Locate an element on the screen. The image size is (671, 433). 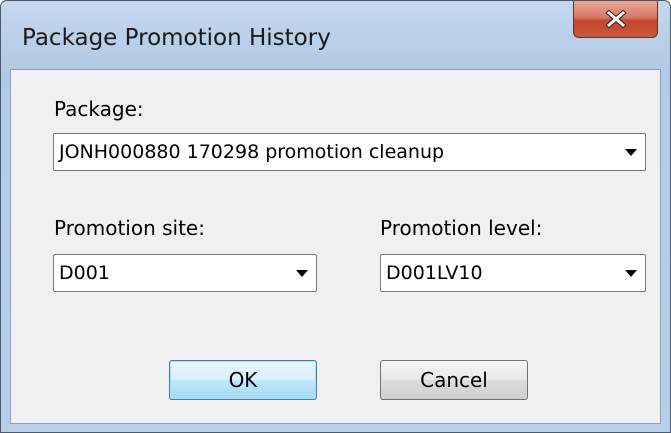
close-button is located at coordinates (615, 19).